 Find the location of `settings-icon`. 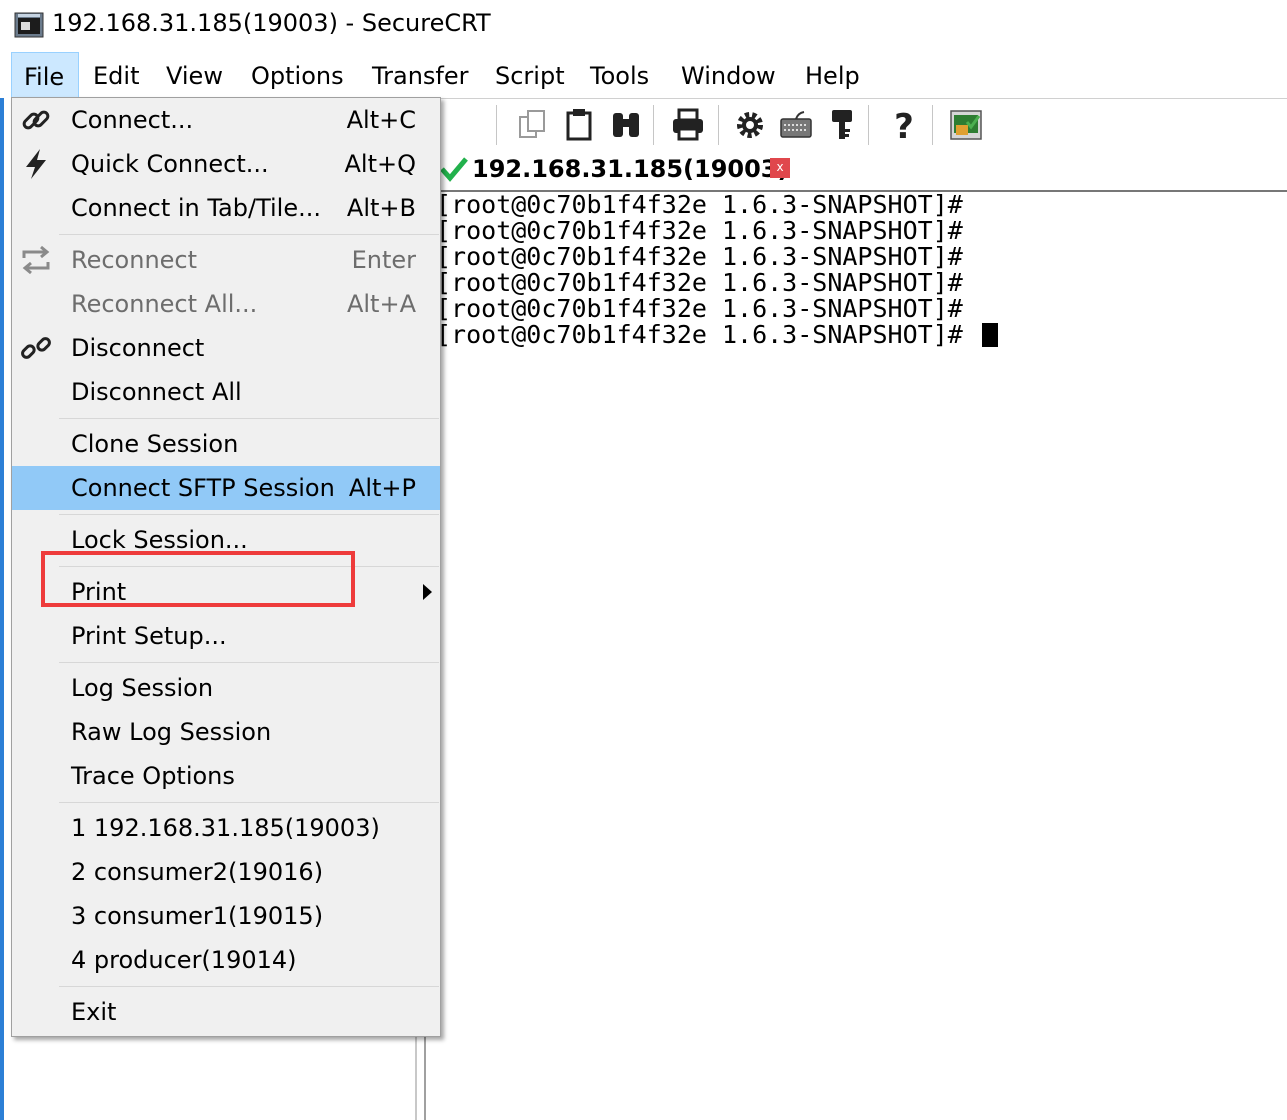

settings-icon is located at coordinates (750, 125).